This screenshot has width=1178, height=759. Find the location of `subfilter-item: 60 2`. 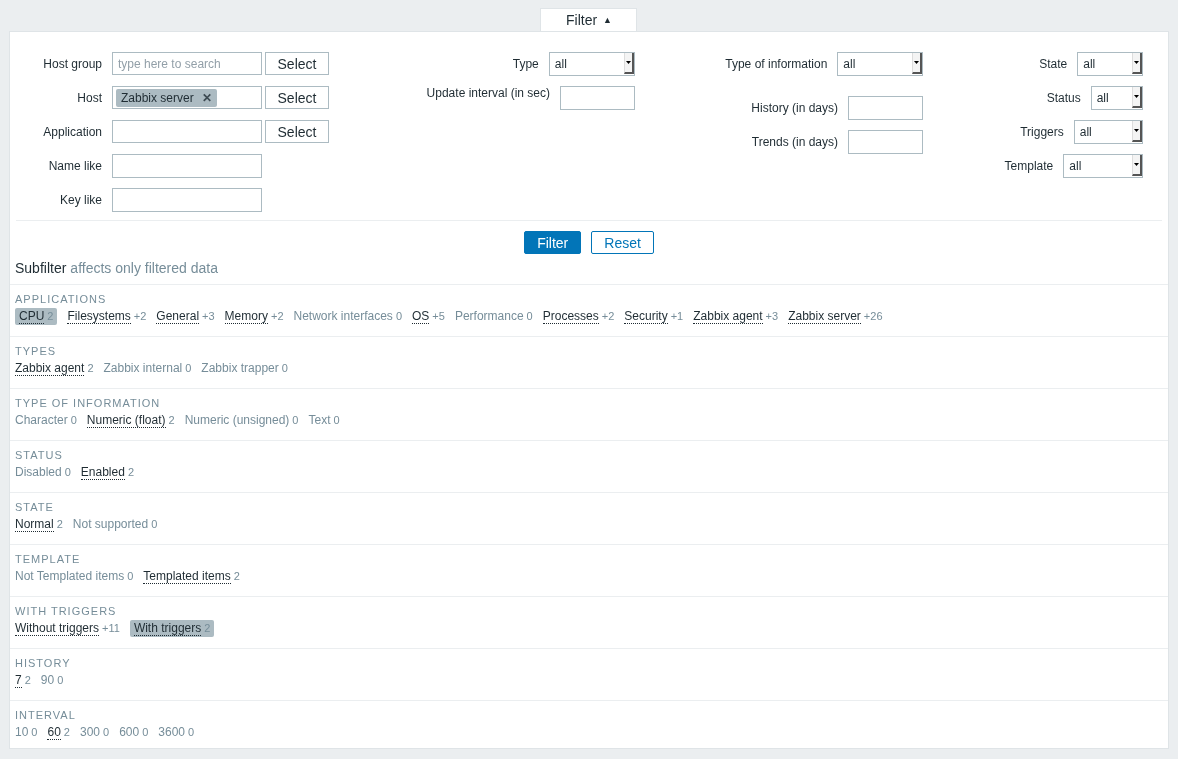

subfilter-item: 60 2 is located at coordinates (58, 732).